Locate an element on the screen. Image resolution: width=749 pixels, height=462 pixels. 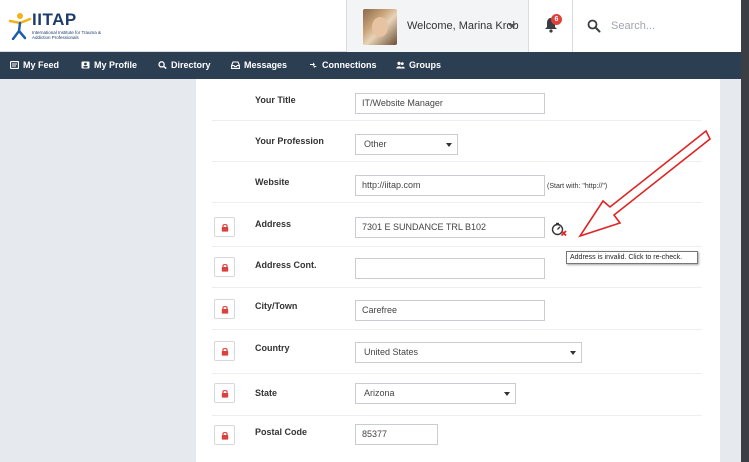
your-title-label: Your Title is located at coordinates (275, 100).